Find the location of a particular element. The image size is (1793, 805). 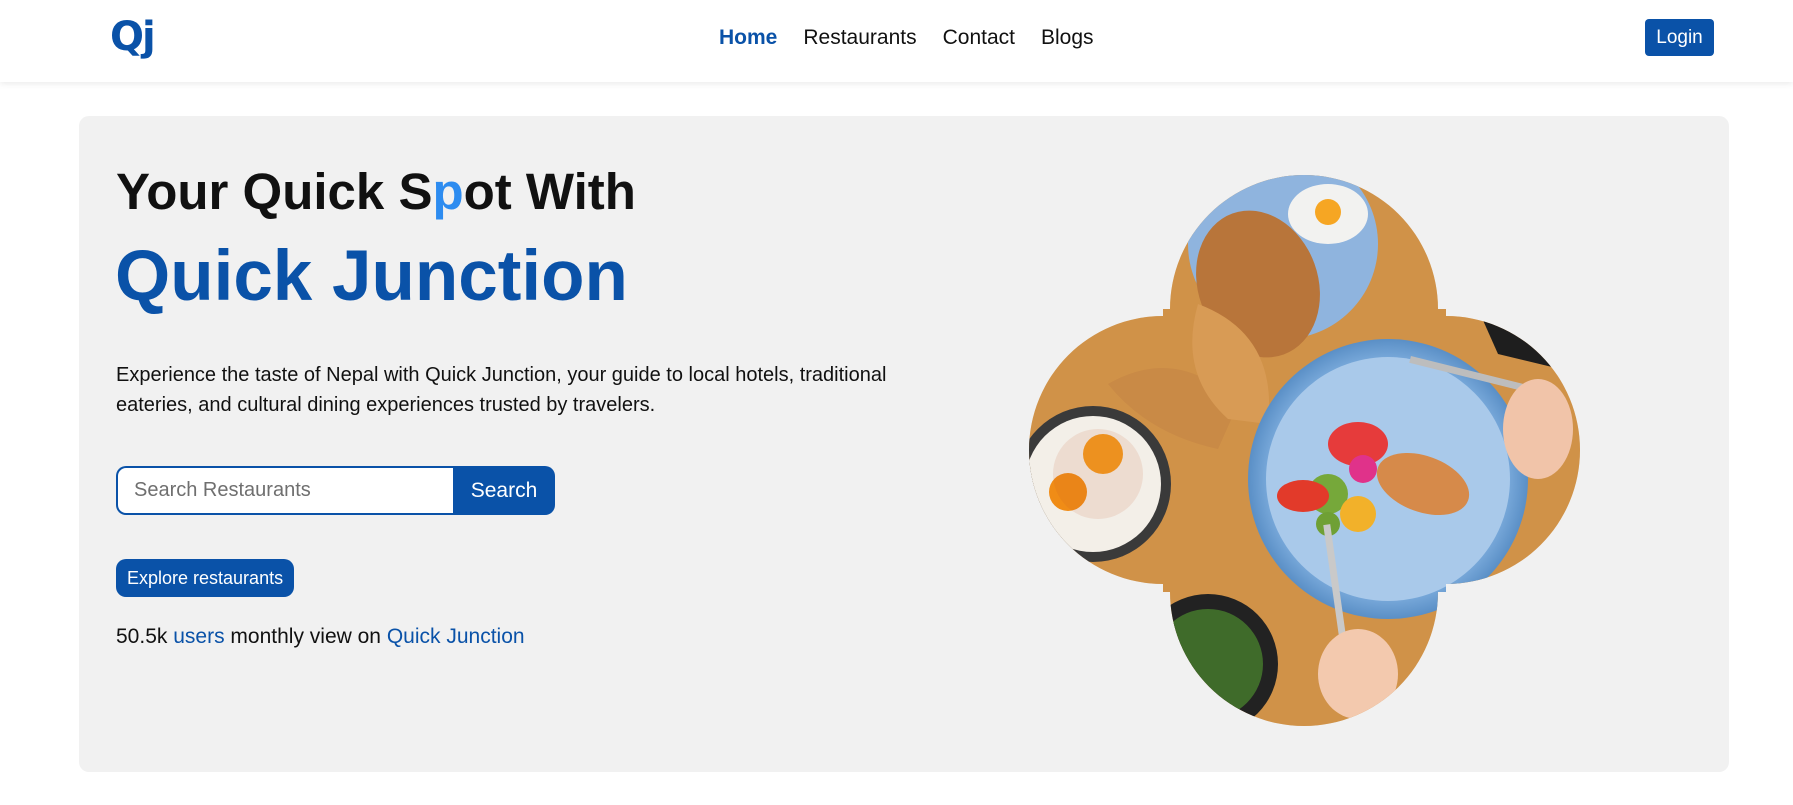

search-input is located at coordinates (284, 490).